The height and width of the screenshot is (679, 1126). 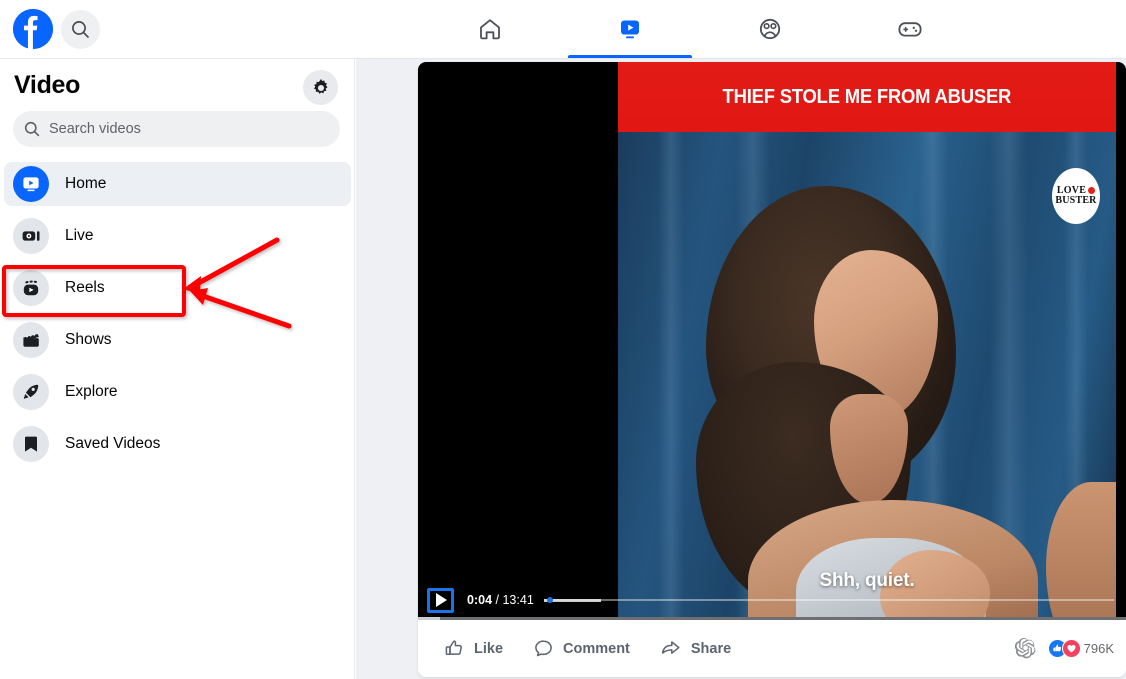 I want to click on watermark-line-2: BUSTER, so click(x=1076, y=200).